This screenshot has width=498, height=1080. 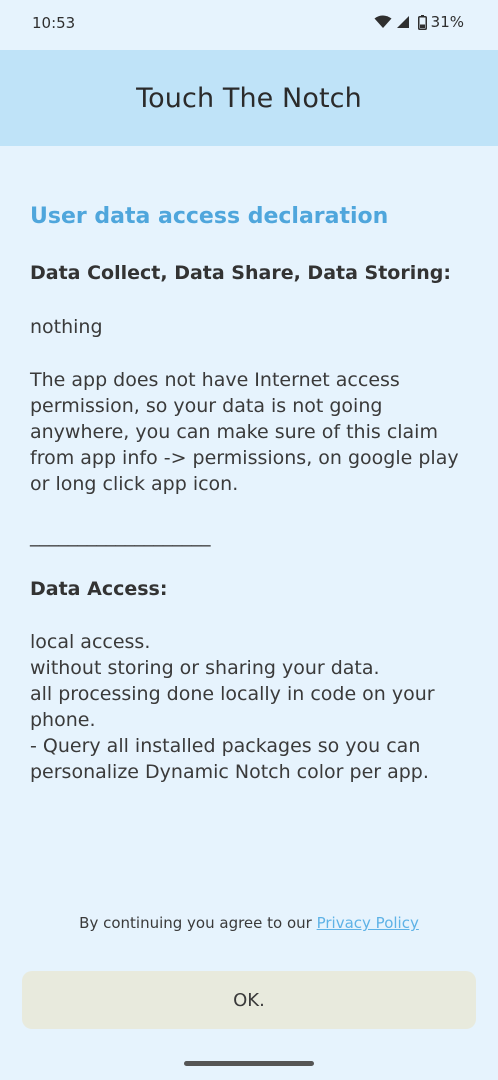 What do you see at coordinates (99, 589) in the screenshot?
I see `access-heading: Data Access:` at bounding box center [99, 589].